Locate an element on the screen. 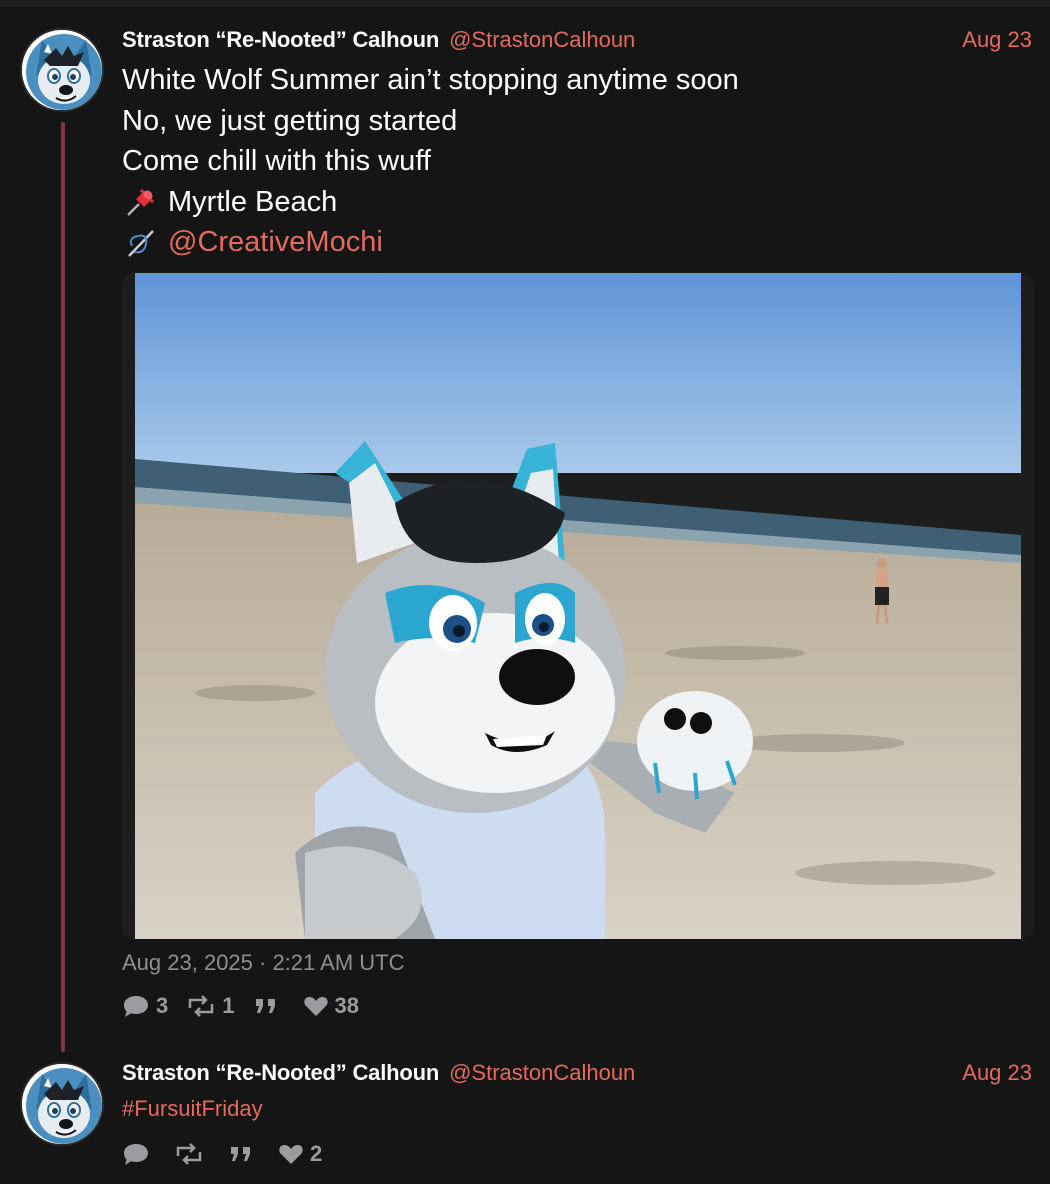 This screenshot has width=1050, height=1184. author-name: Straston “Re-Nooted” Calhoun is located at coordinates (280, 1073).